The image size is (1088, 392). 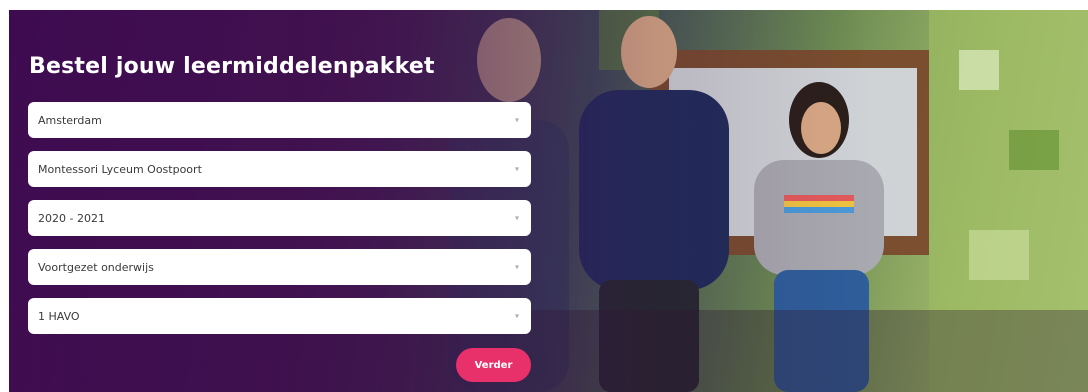 I want to click on city-select-value: Amsterdam, so click(x=70, y=120).